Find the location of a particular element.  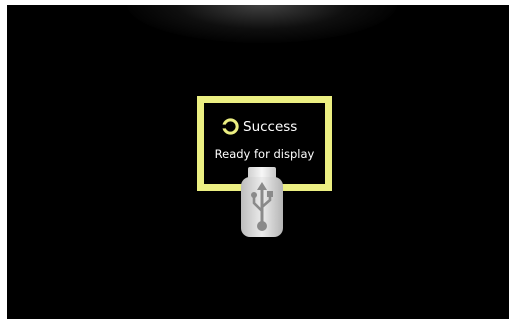

status-header: Success is located at coordinates (259, 126).